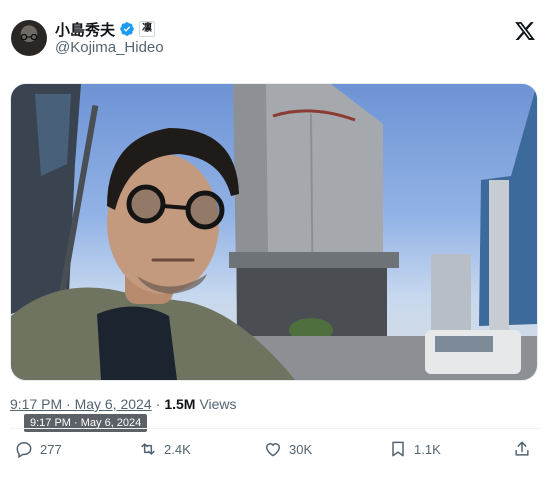 This screenshot has width=550, height=479. I want to click on name-row: 小島秀夫 凛, so click(105, 29).